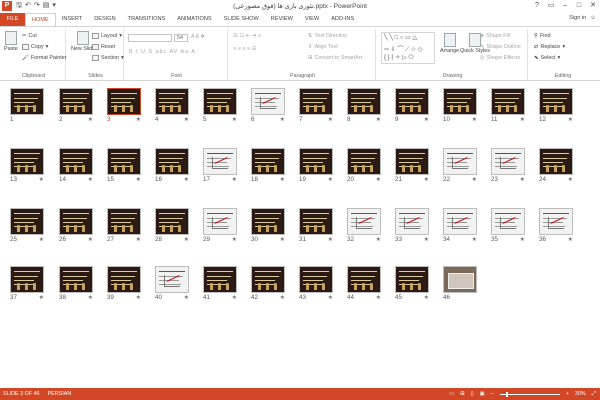 The width and height of the screenshot is (600, 400). Describe the element at coordinates (28, 165) in the screenshot. I see `slide-thumbnail: 13 ★` at that location.